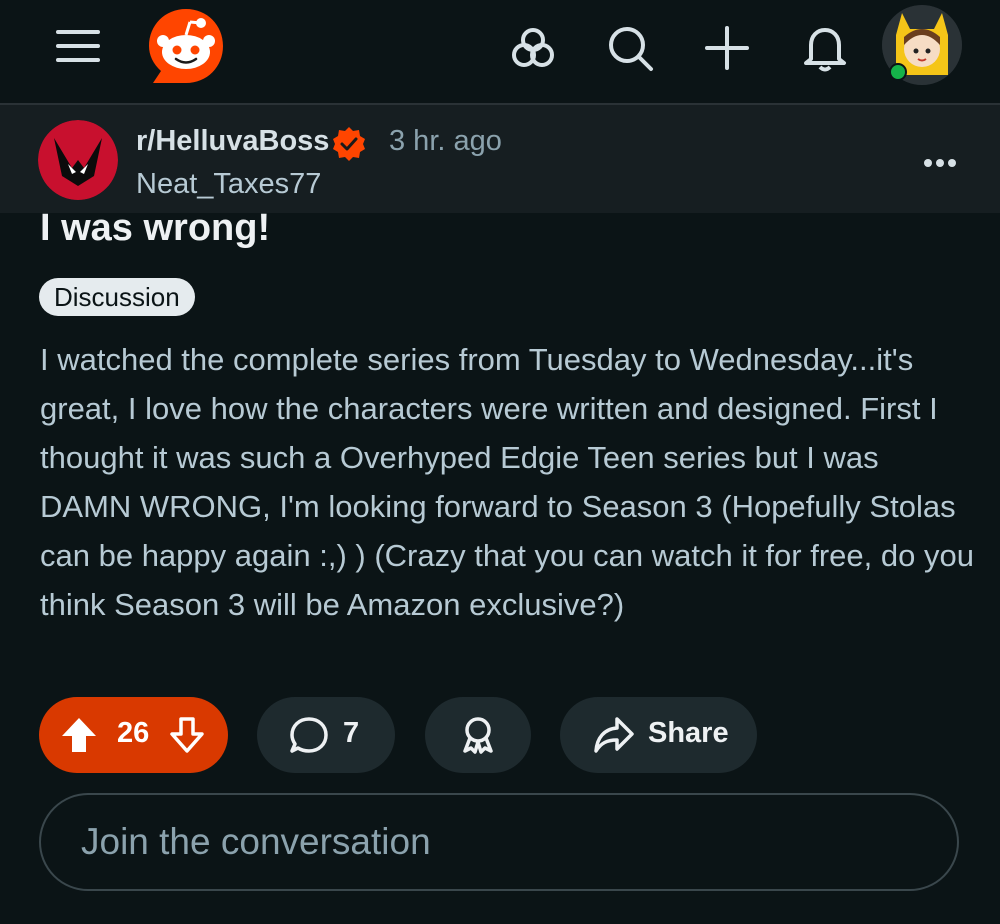 This screenshot has width=1000, height=924. What do you see at coordinates (232, 141) in the screenshot?
I see `subreddit-name-link: r/HelluvaBoss` at bounding box center [232, 141].